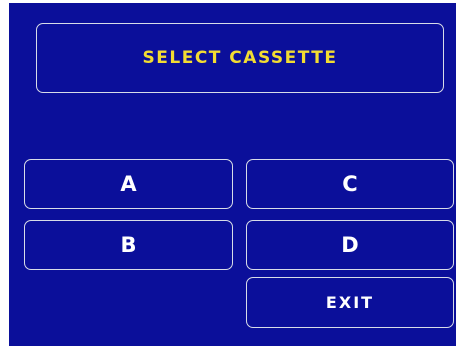  I want to click on cassette-d-button: D, so click(350, 245).